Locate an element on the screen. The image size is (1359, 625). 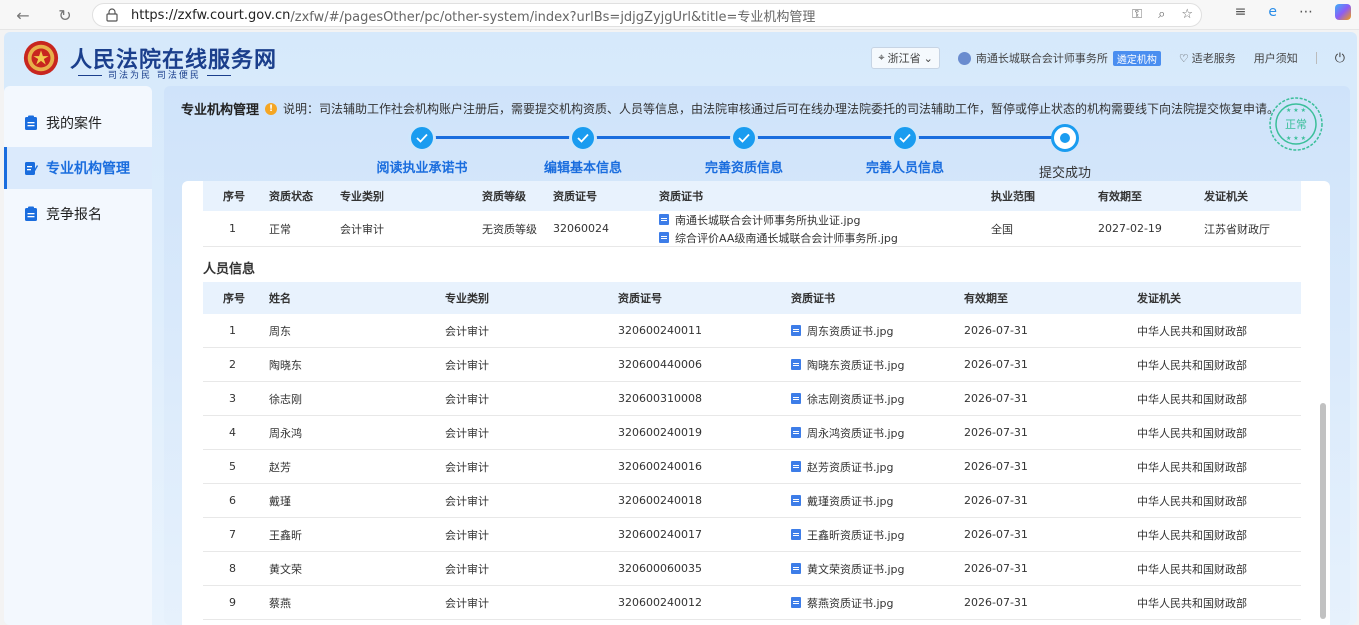
sidebar-item-my-cases: 我的案件 is located at coordinates (78, 123).